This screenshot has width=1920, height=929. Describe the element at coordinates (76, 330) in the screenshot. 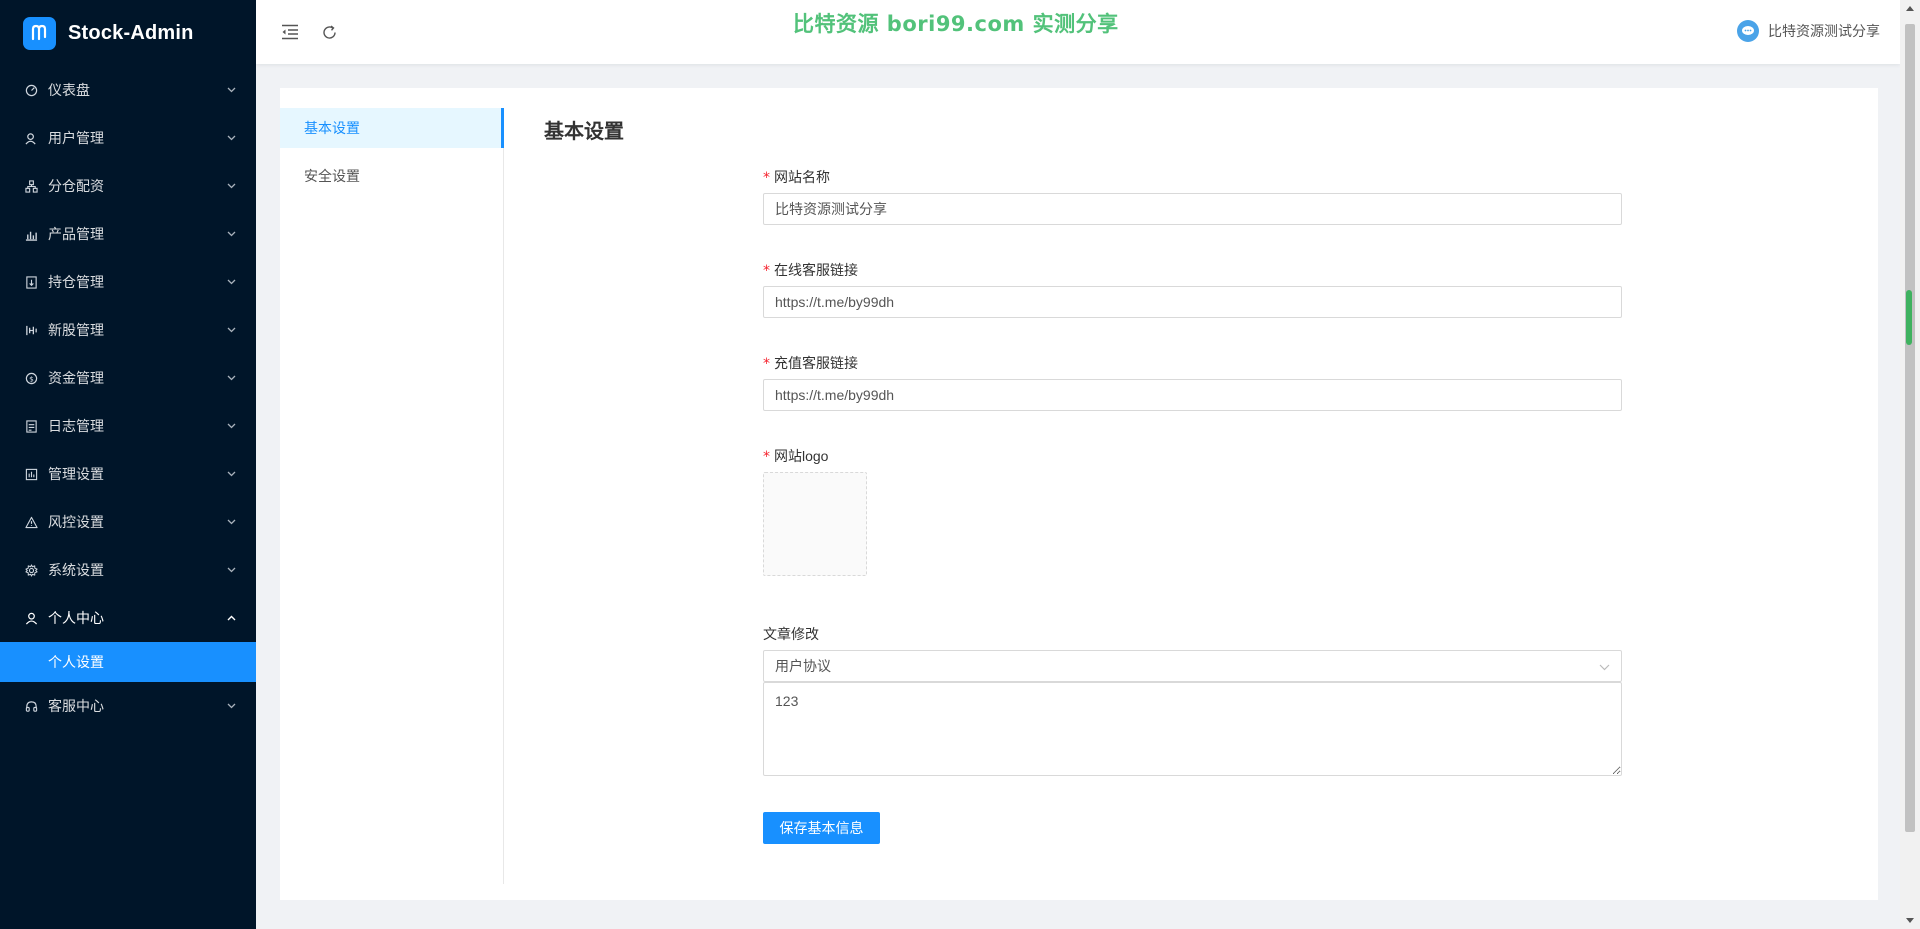

I see `sidebar-item-label: 新股管理` at that location.